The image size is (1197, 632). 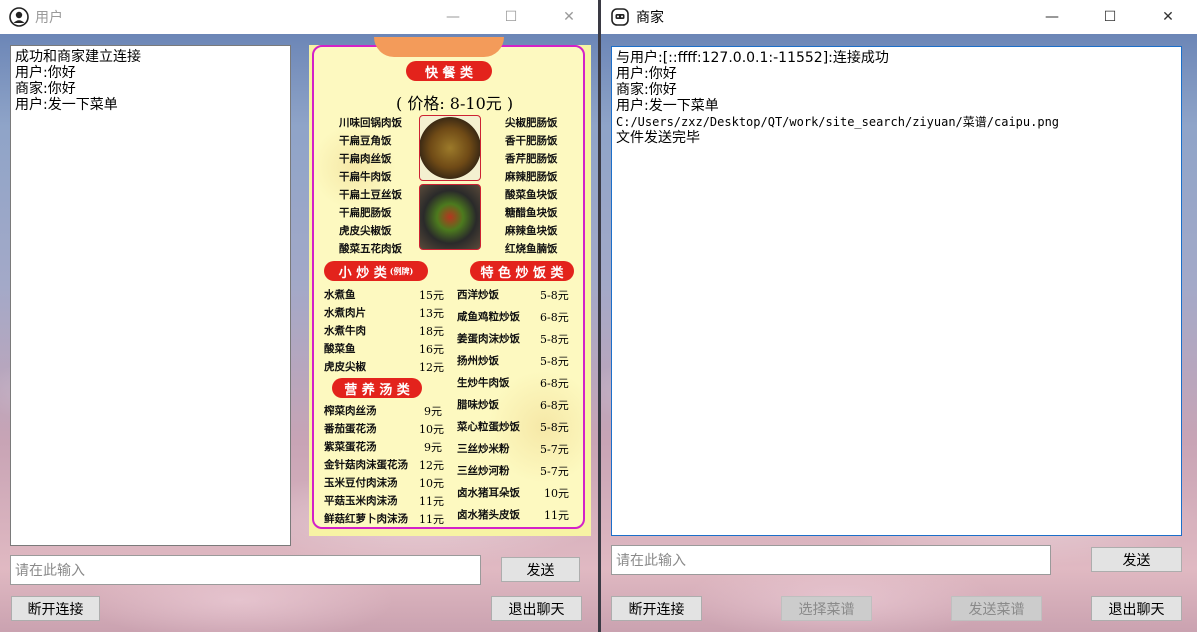 What do you see at coordinates (361, 483) in the screenshot?
I see `menu-item: 玉米豆付肉沫汤` at bounding box center [361, 483].